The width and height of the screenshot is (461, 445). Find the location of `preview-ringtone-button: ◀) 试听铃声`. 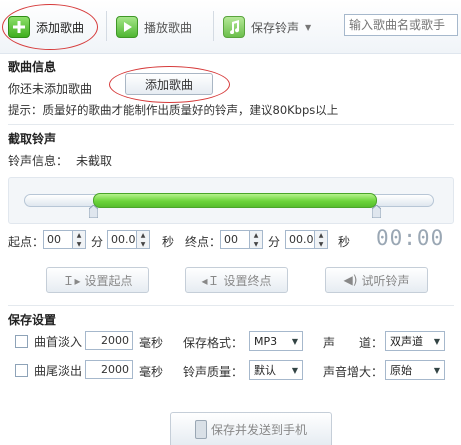

preview-ringtone-button: ◀) 试听铃声 is located at coordinates (376, 280).